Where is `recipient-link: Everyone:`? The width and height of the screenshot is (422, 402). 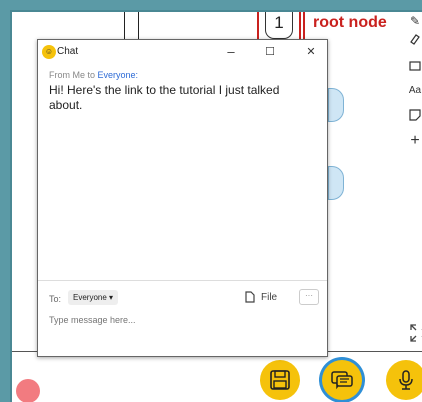 recipient-link: Everyone: is located at coordinates (118, 75).